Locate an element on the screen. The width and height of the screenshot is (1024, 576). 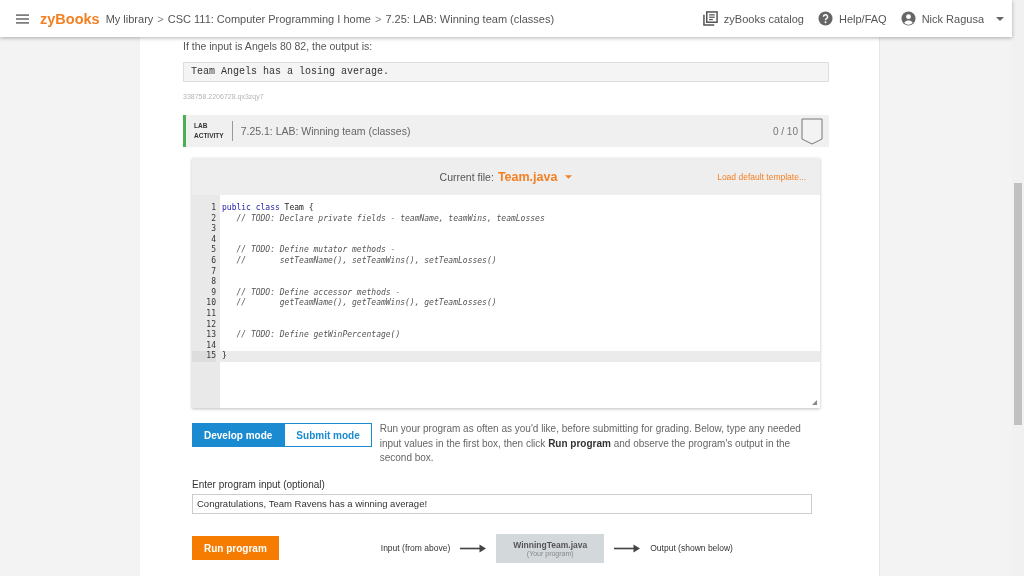
score-text: 0 / 10 is located at coordinates (785, 131).